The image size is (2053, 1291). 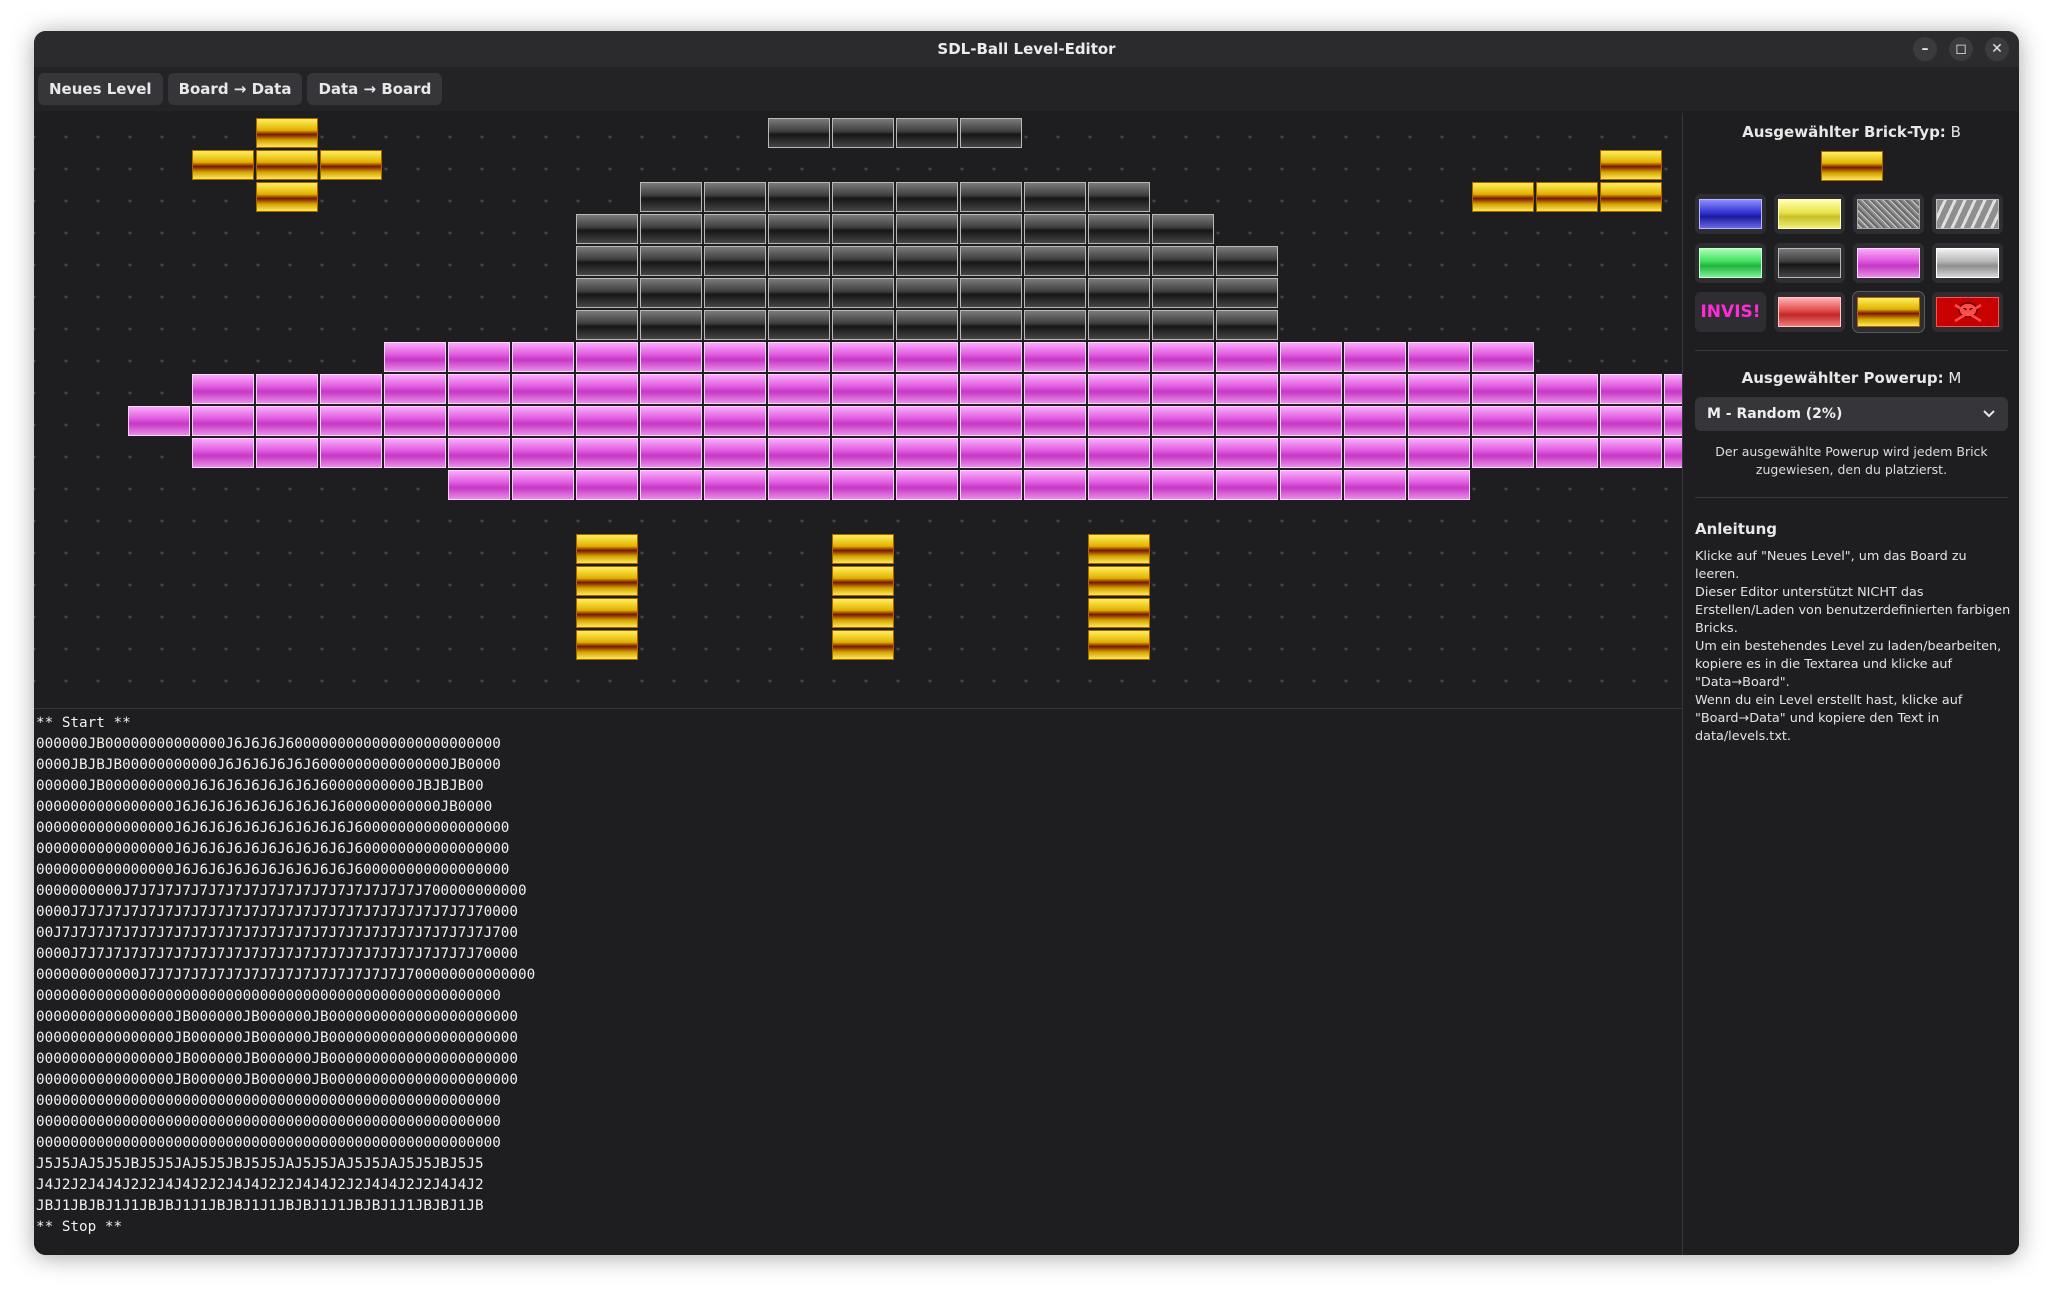 I want to click on maximize-button: ◻, so click(x=1961, y=49).